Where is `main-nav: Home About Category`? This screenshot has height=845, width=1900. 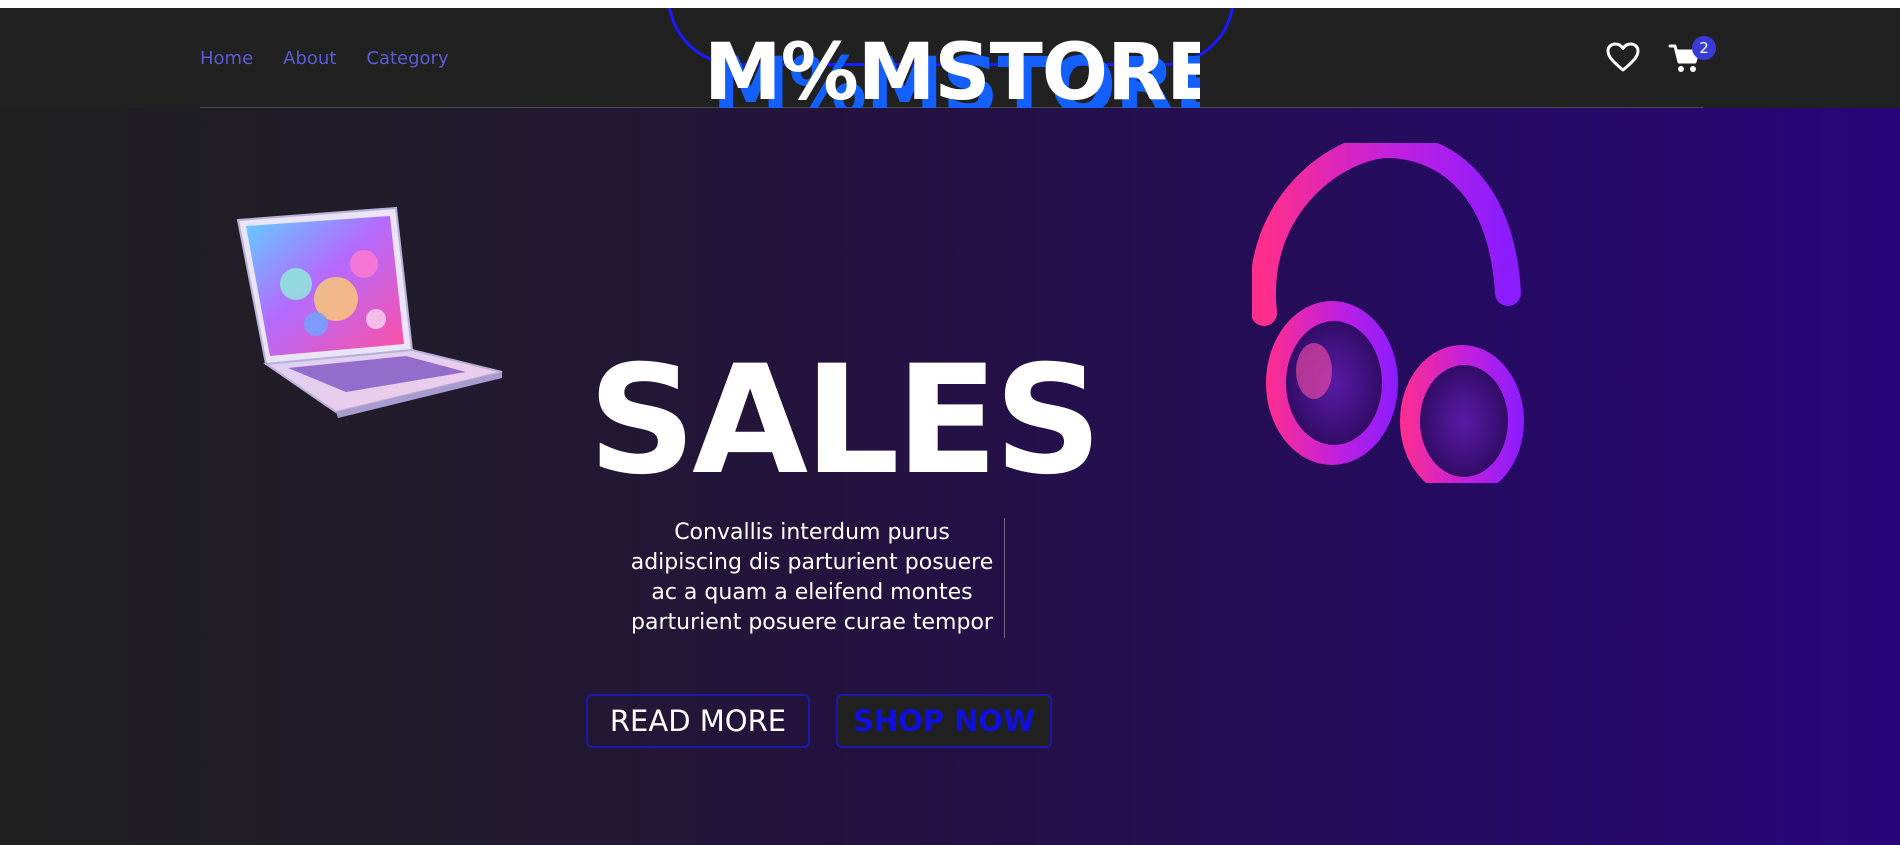 main-nav: Home About Category is located at coordinates (324, 58).